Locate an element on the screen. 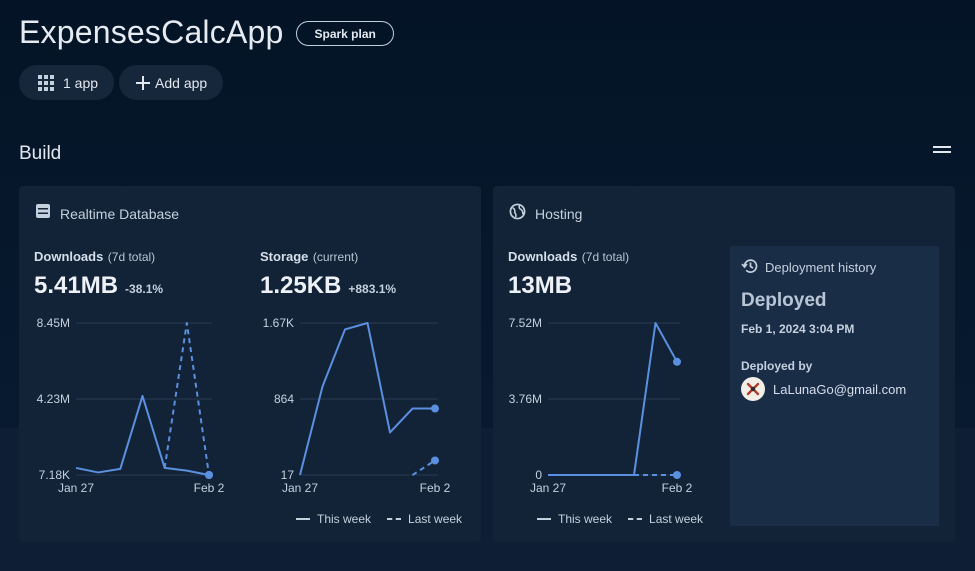 This screenshot has width=975, height=571. plan-badge: Spark plan is located at coordinates (345, 33).